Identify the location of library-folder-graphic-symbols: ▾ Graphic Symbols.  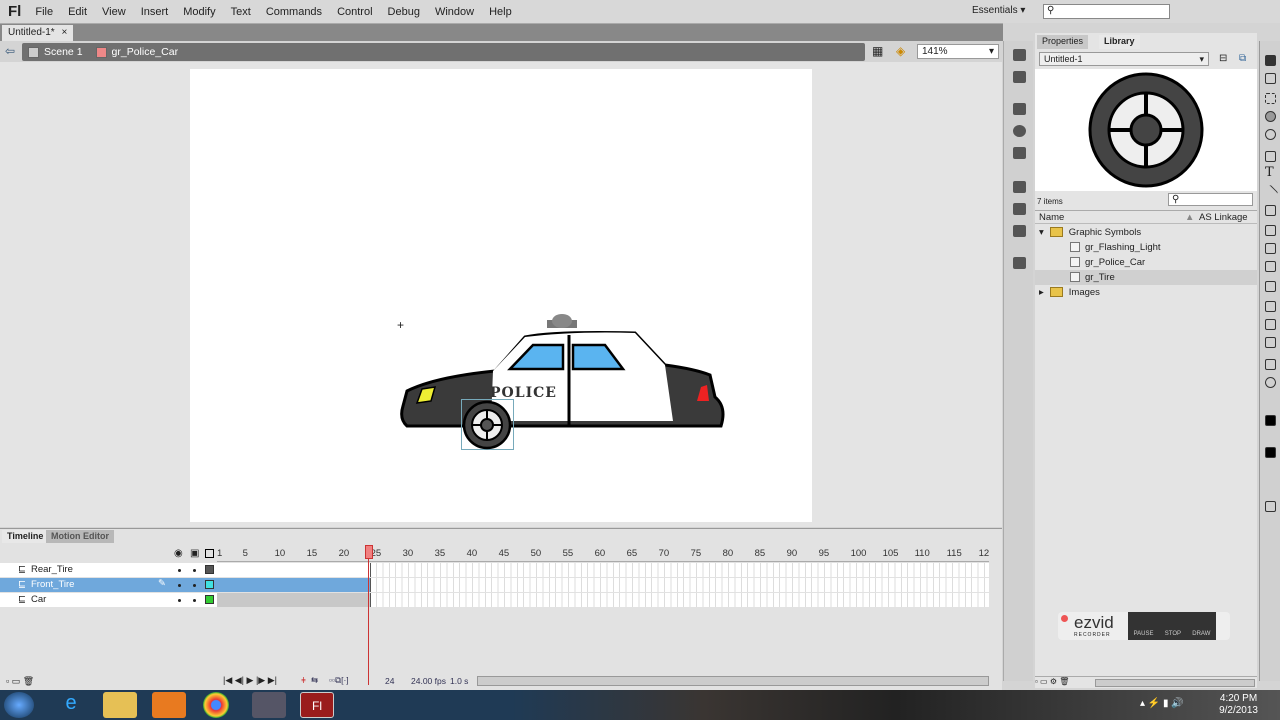
(1146, 232).